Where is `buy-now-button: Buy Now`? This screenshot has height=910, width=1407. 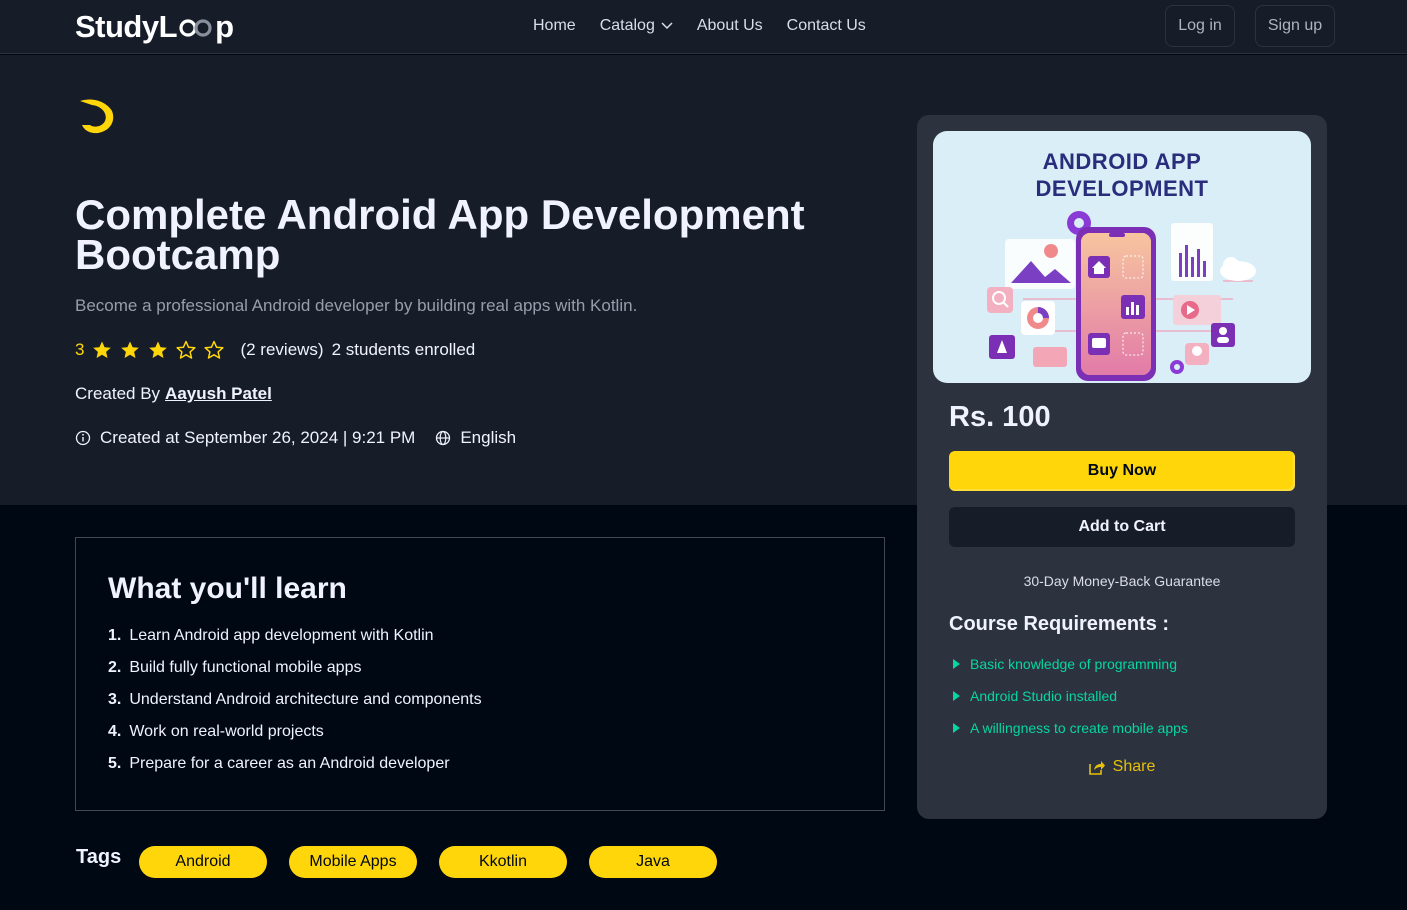
buy-now-button: Buy Now is located at coordinates (1122, 471).